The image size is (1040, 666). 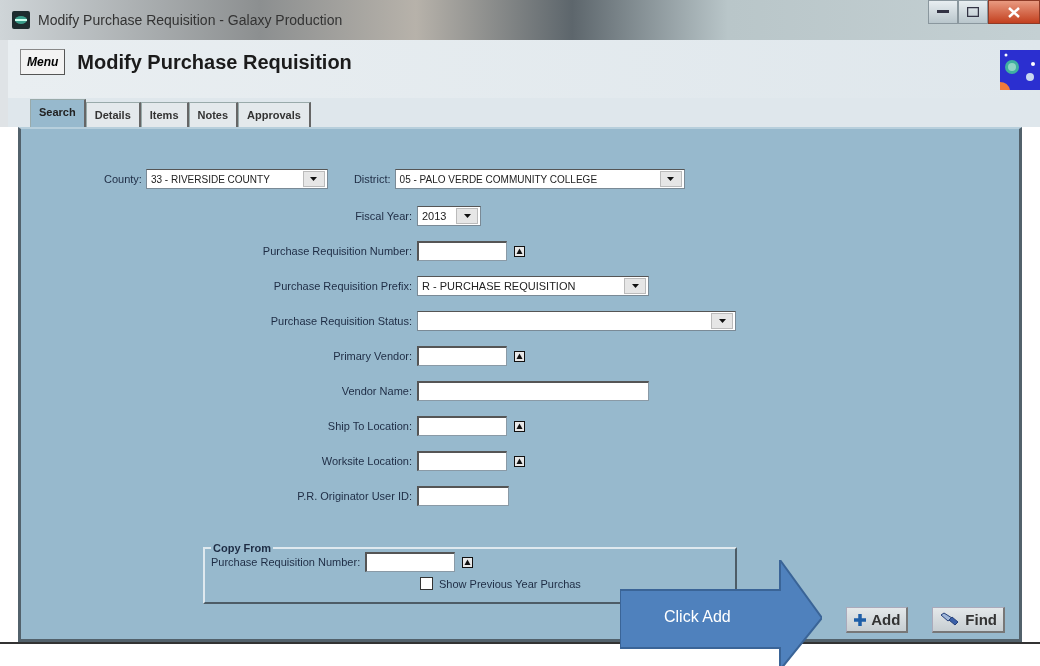 What do you see at coordinates (43, 62) in the screenshot?
I see `menu-button: Menu` at bounding box center [43, 62].